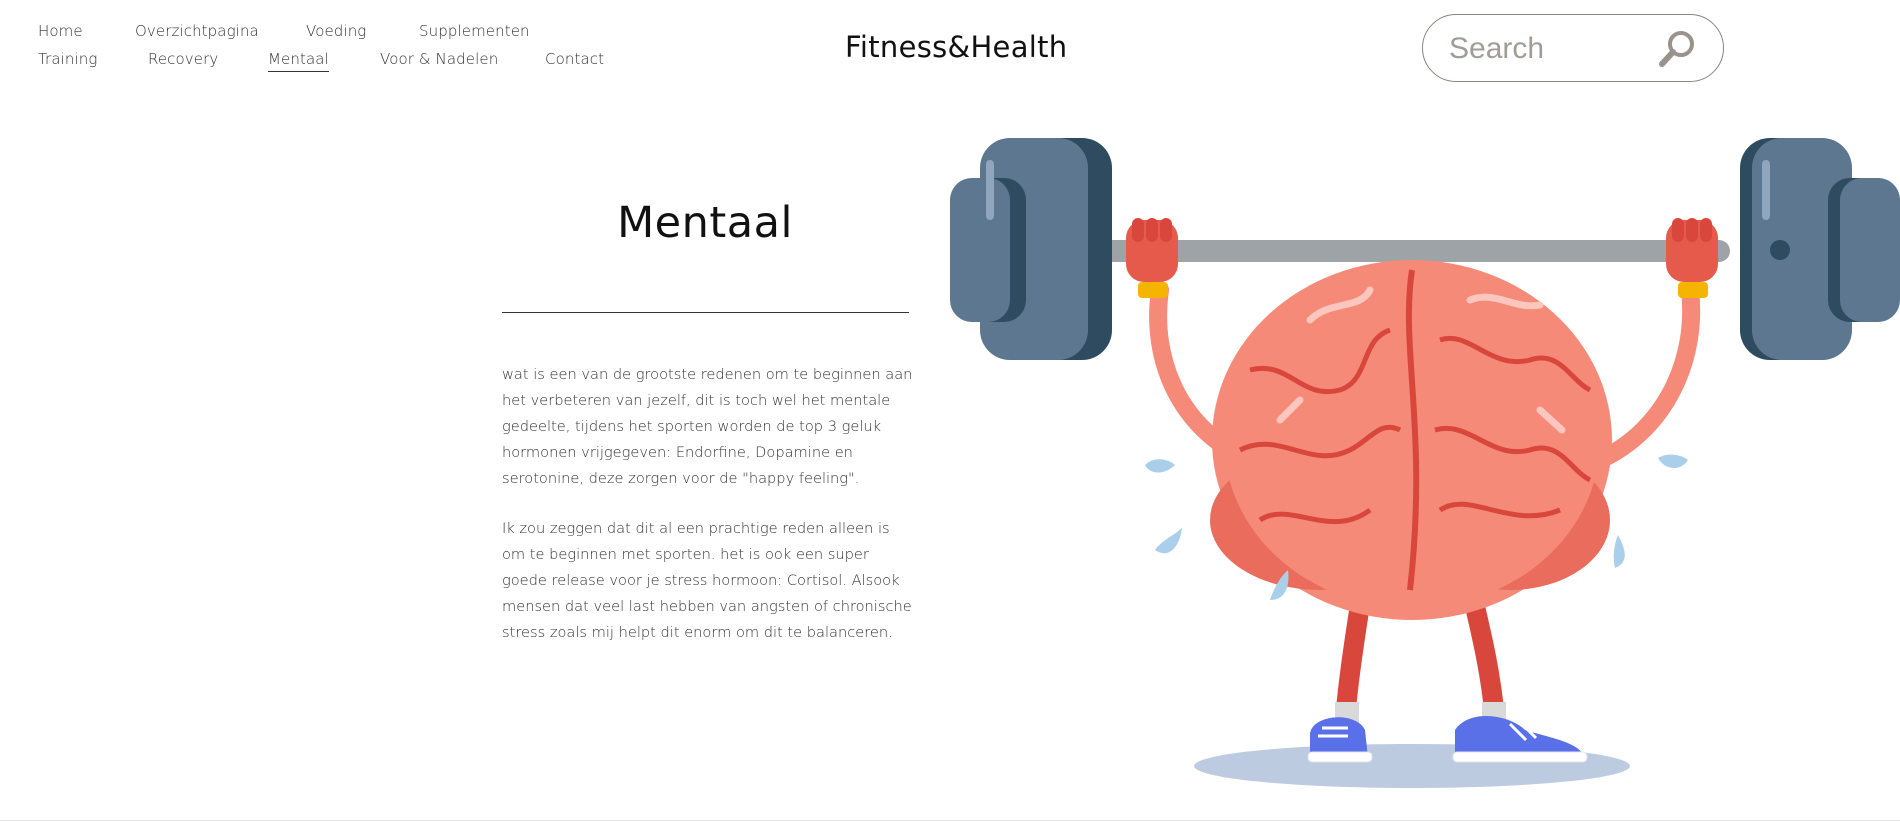 This screenshot has height=822, width=1900. I want to click on nav-link-recovery: Recovery, so click(183, 59).